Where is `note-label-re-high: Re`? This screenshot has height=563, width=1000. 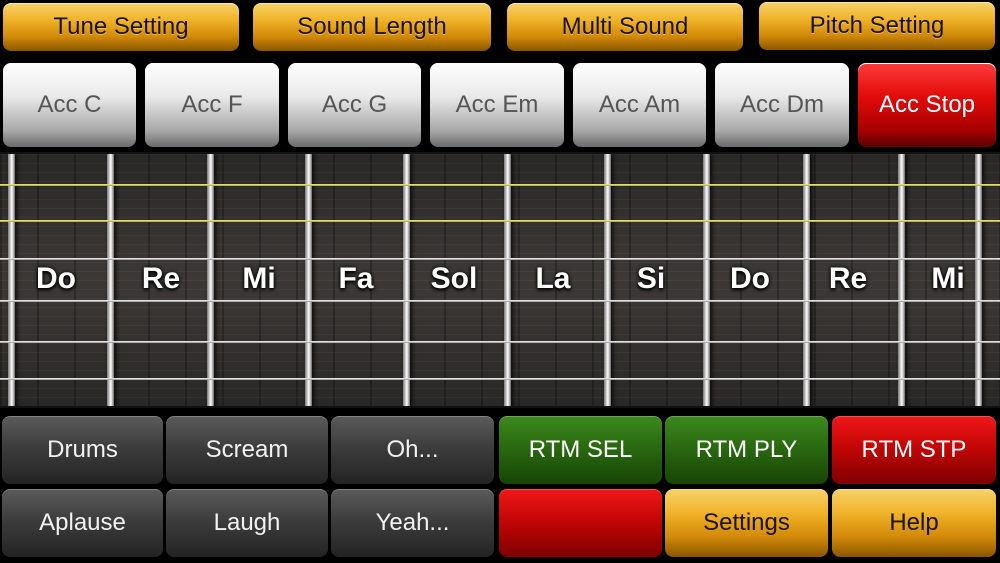 note-label-re-high: Re is located at coordinates (848, 278).